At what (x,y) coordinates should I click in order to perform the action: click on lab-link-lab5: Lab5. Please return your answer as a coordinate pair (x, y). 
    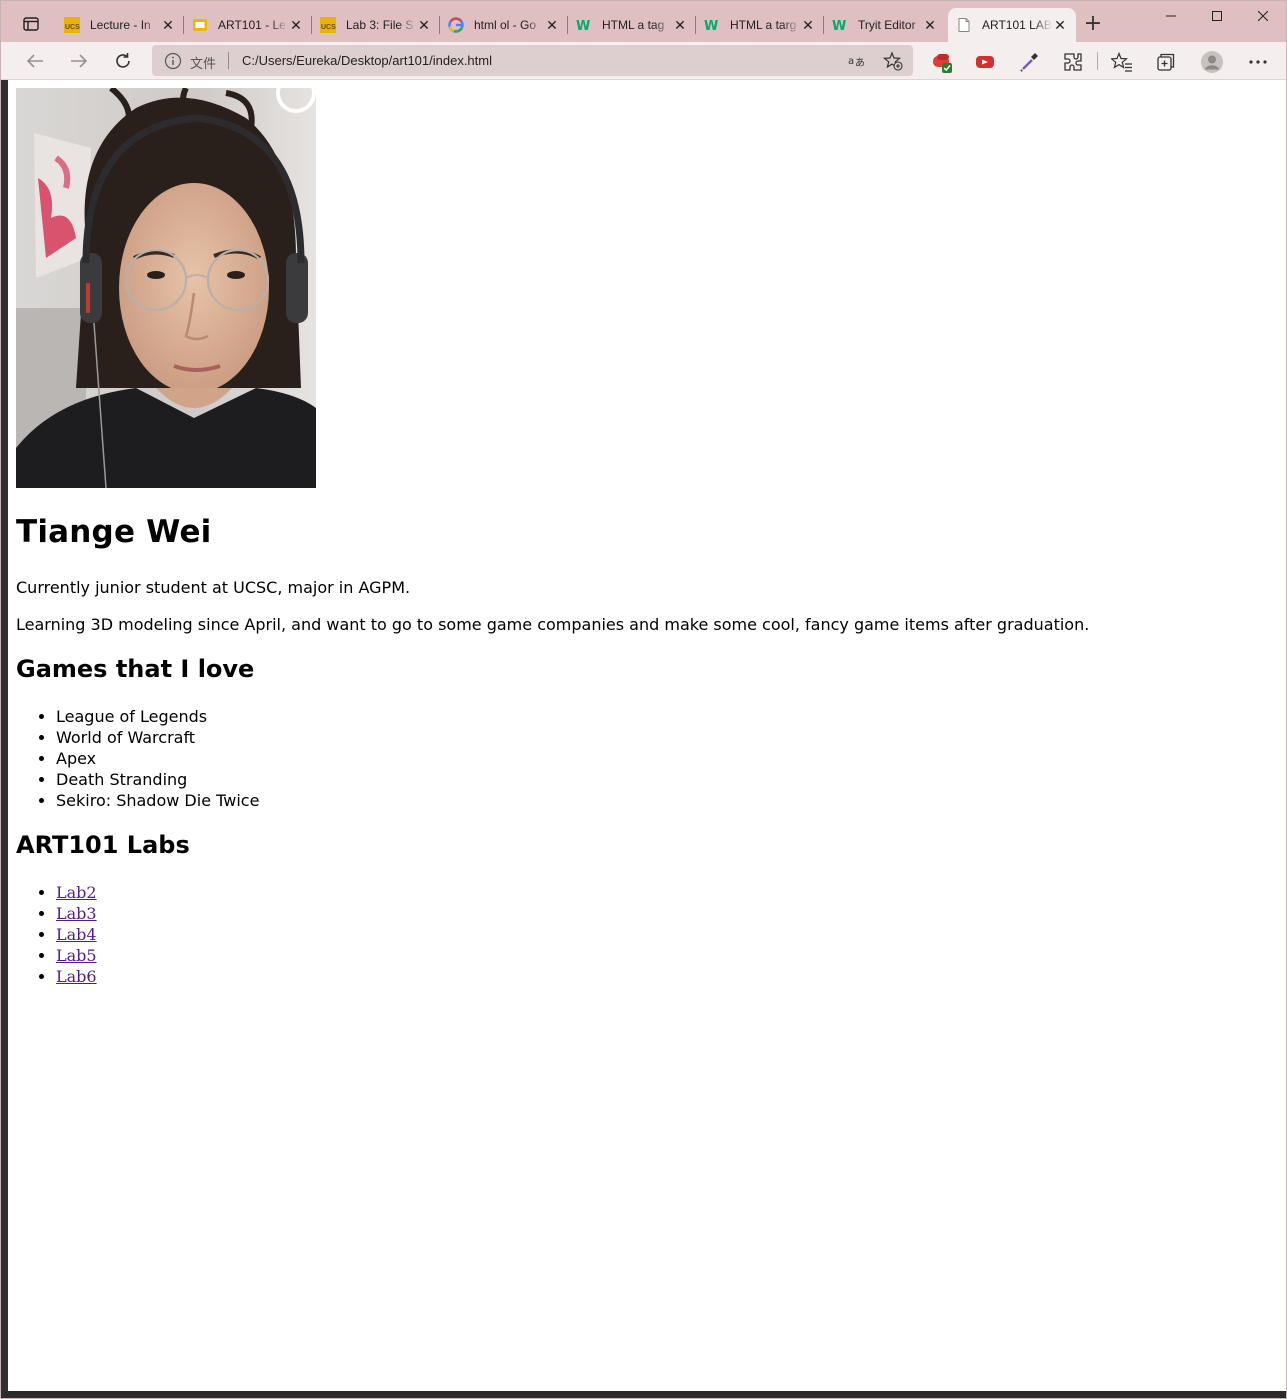
    Looking at the image, I should click on (76, 955).